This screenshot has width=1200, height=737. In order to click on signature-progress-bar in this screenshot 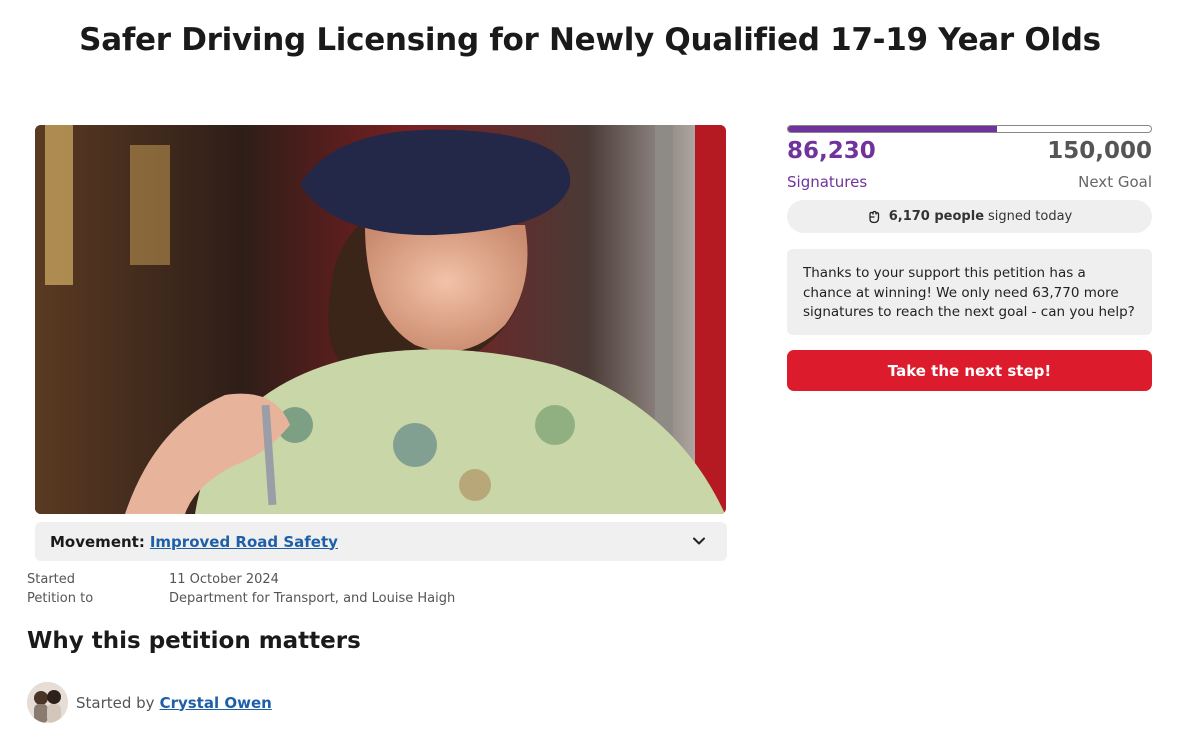, I will do `click(969, 129)`.